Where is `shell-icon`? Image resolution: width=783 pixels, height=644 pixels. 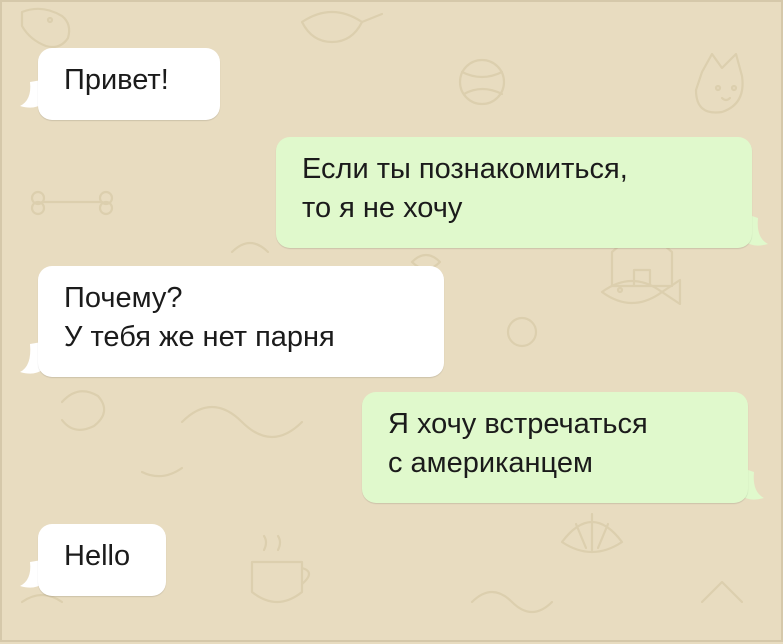
shell-icon is located at coordinates (592, 532).